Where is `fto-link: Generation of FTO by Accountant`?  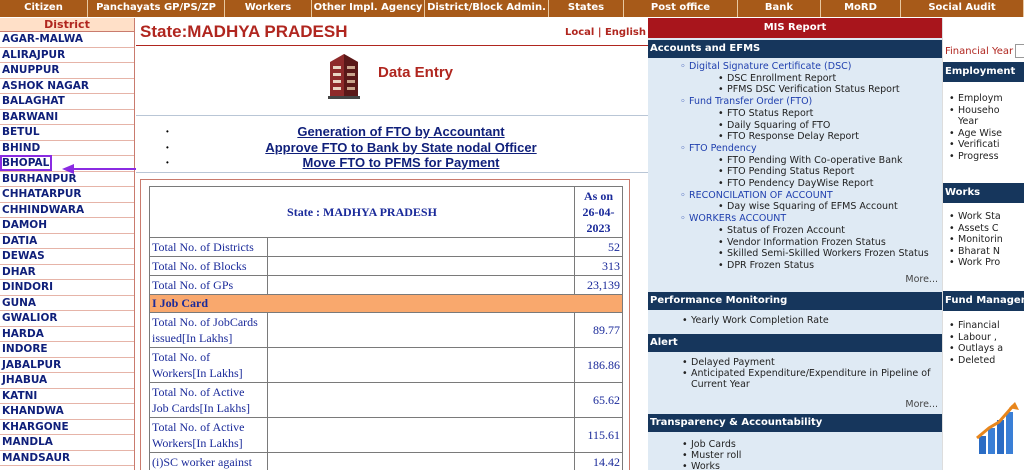 fto-link: Generation of FTO by Accountant is located at coordinates (400, 131).